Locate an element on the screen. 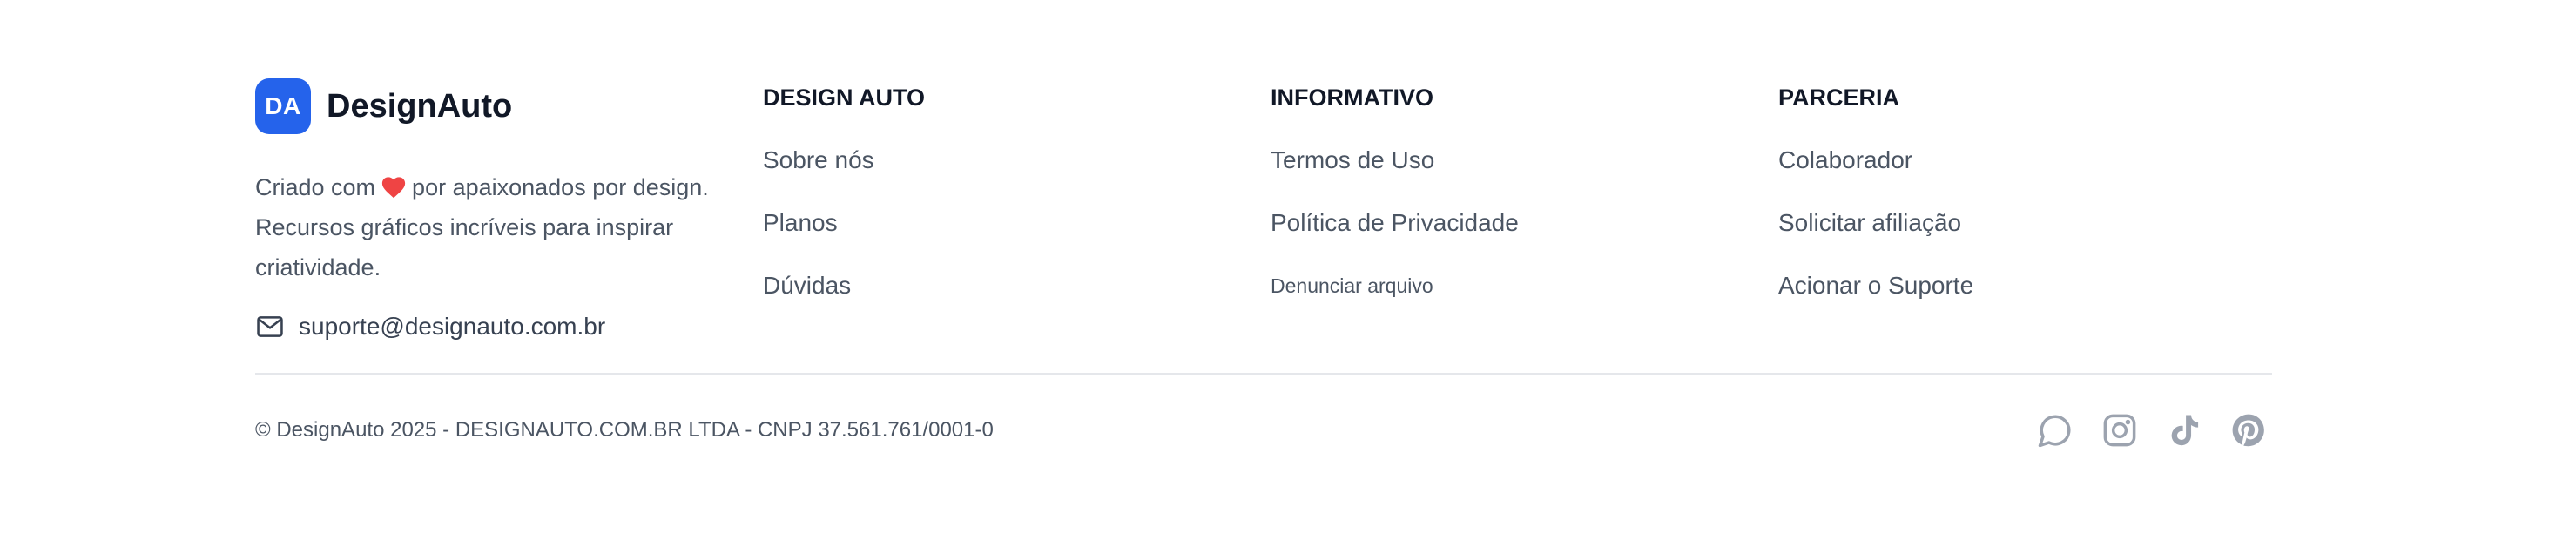  chat-link is located at coordinates (2055, 431).